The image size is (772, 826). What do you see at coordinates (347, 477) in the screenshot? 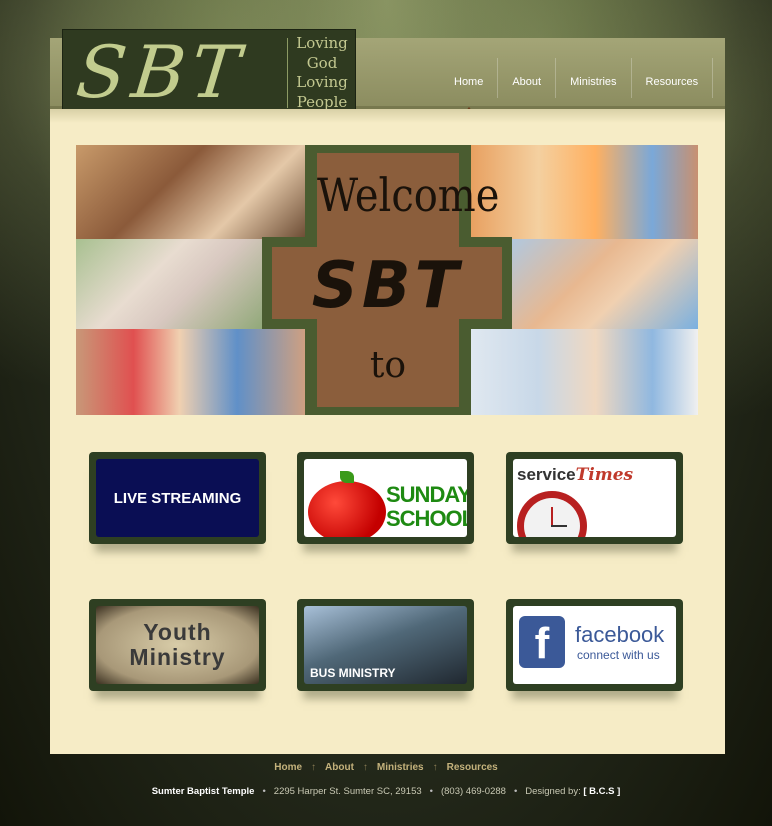
I see `leaf-icon` at bounding box center [347, 477].